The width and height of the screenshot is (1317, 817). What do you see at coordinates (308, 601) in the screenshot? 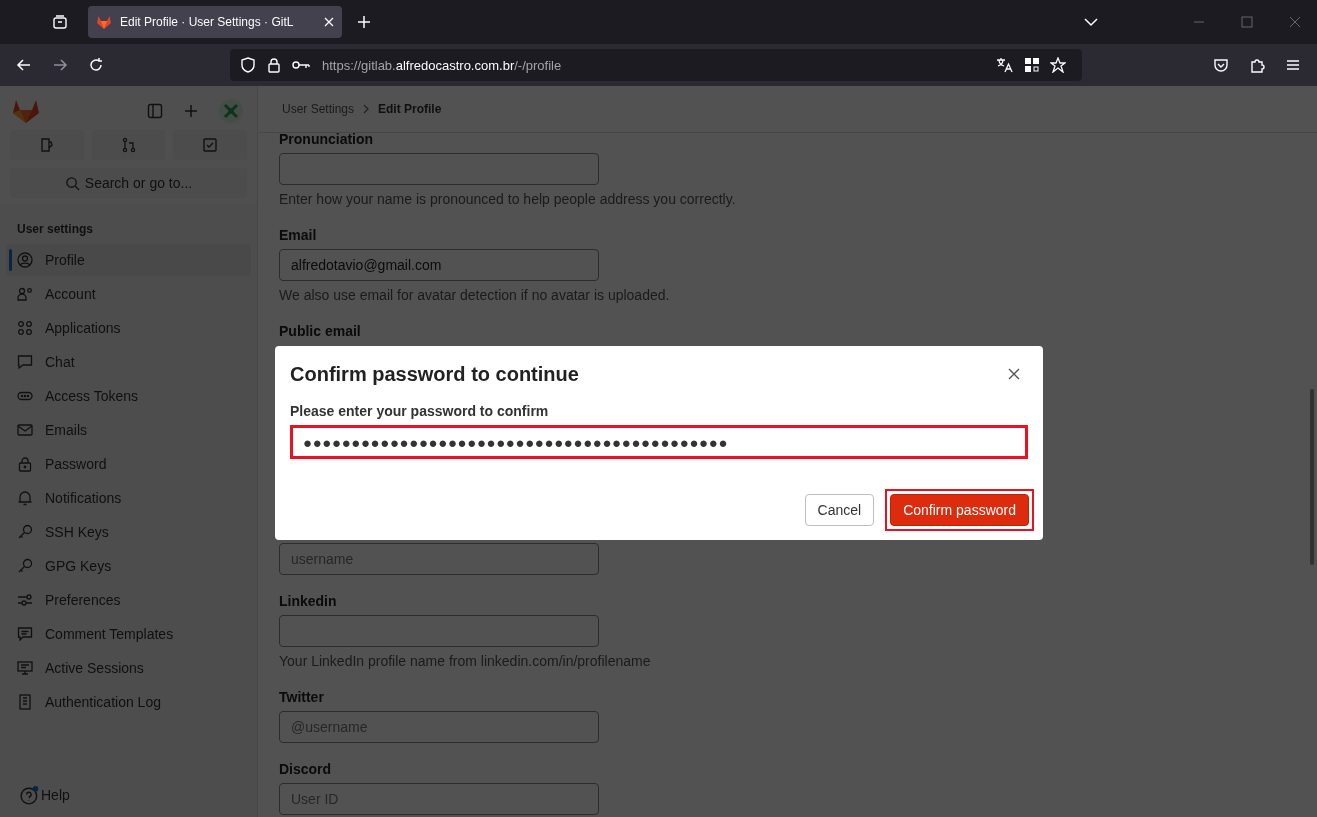
I see `field-label: Linkedin` at bounding box center [308, 601].